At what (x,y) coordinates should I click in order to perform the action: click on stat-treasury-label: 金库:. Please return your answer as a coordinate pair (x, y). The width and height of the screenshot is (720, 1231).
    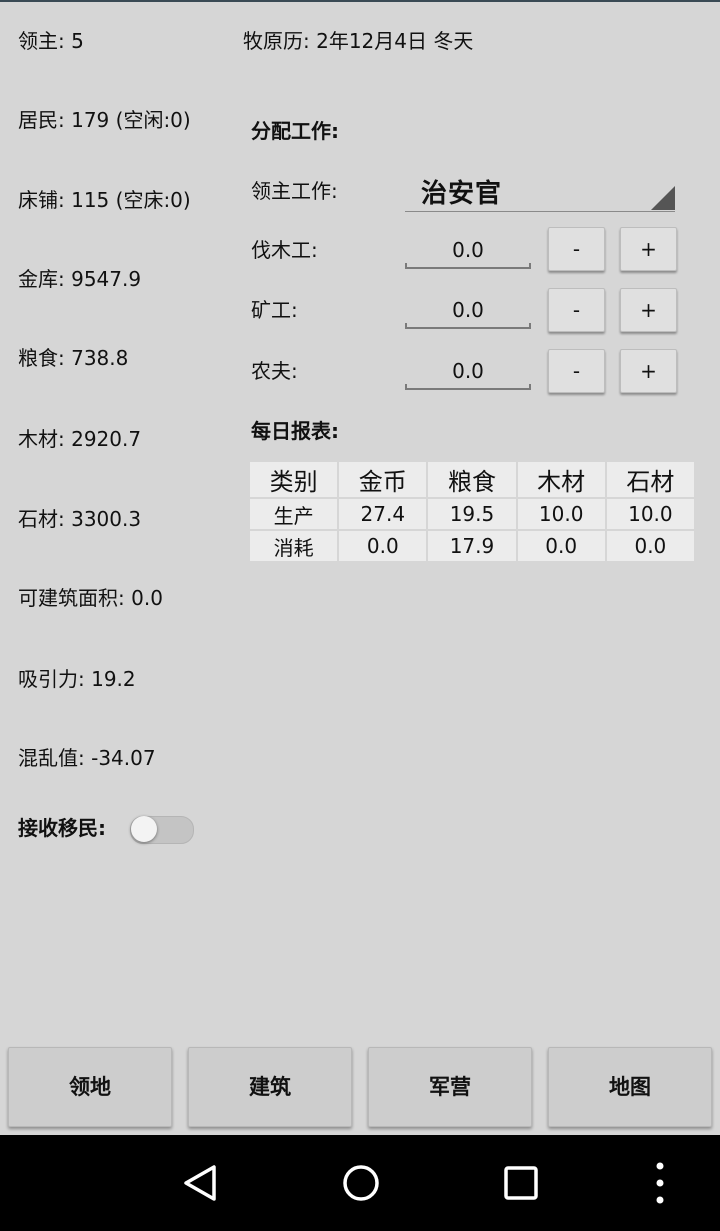
    Looking at the image, I should click on (41, 279).